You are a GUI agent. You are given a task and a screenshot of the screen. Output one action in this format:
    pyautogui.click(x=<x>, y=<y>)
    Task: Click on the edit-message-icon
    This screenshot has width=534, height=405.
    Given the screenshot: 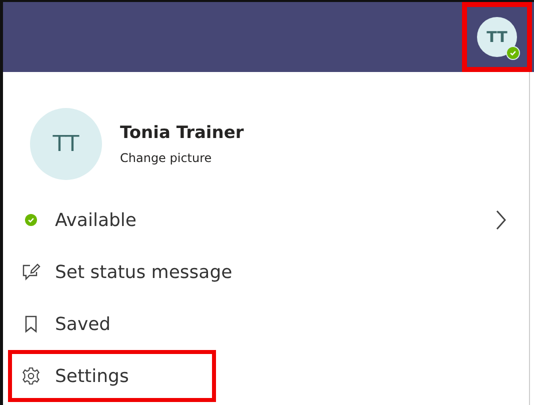 What is the action you would take?
    pyautogui.click(x=31, y=272)
    